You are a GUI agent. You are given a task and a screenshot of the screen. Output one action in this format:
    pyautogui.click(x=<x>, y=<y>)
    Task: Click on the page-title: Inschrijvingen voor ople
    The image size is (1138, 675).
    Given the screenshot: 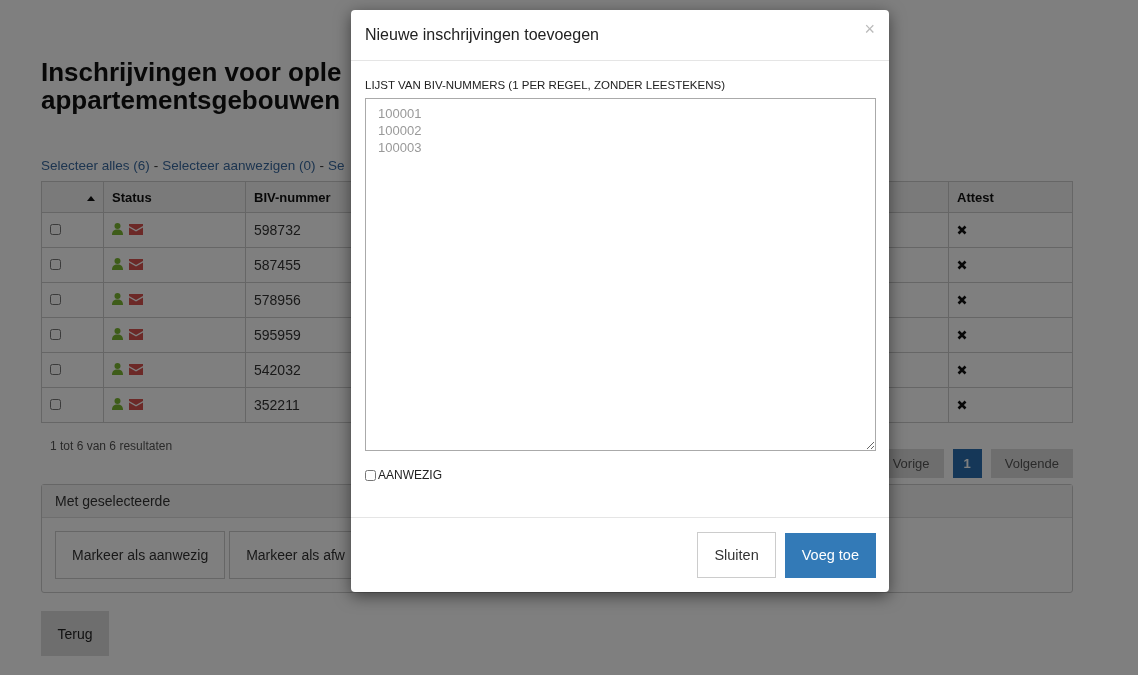 What is the action you would take?
    pyautogui.click(x=191, y=72)
    